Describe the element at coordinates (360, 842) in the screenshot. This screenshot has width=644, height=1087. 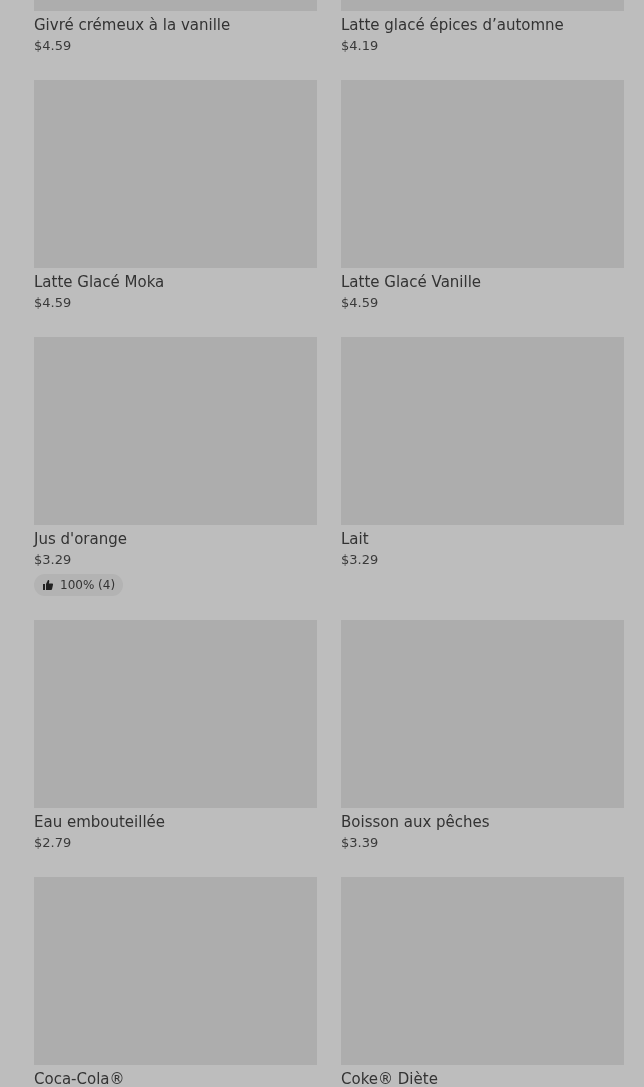
I see `product-price: $3.39` at that location.